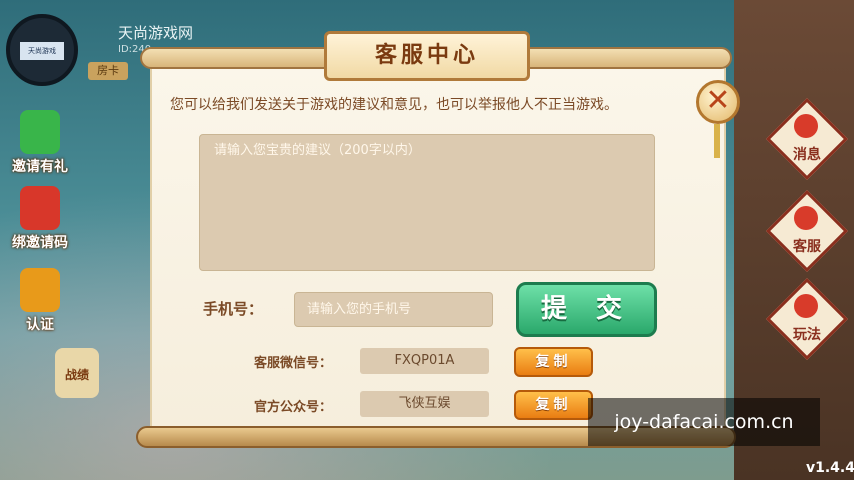 This screenshot has height=480, width=854. Describe the element at coordinates (586, 309) in the screenshot. I see `submit-button: 提 交` at that location.